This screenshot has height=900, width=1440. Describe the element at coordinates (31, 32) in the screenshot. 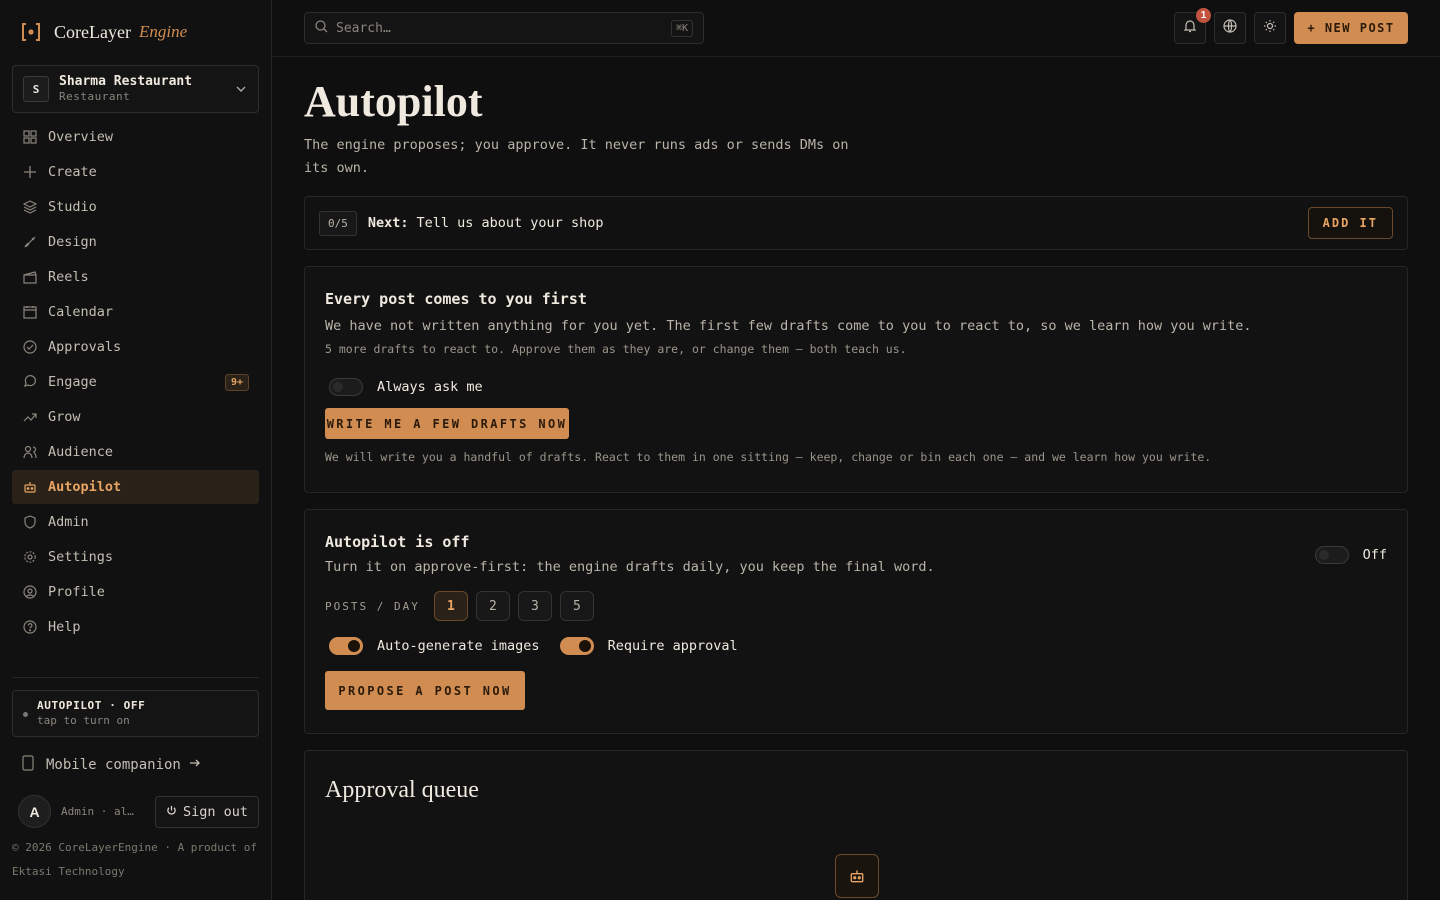

I see `logo-icon` at that location.